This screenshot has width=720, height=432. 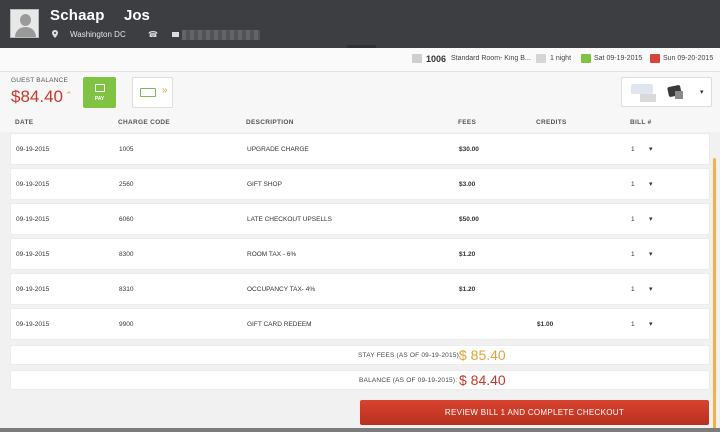 I want to click on guest-location: Washington DC, so click(x=98, y=34).